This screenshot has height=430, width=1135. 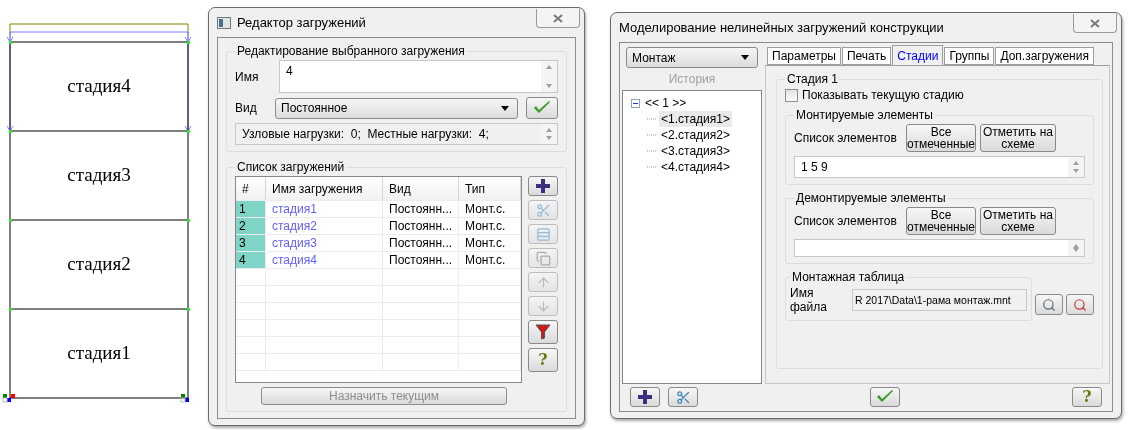 What do you see at coordinates (99, 352) in the screenshot?
I see `stage-label: стадия1` at bounding box center [99, 352].